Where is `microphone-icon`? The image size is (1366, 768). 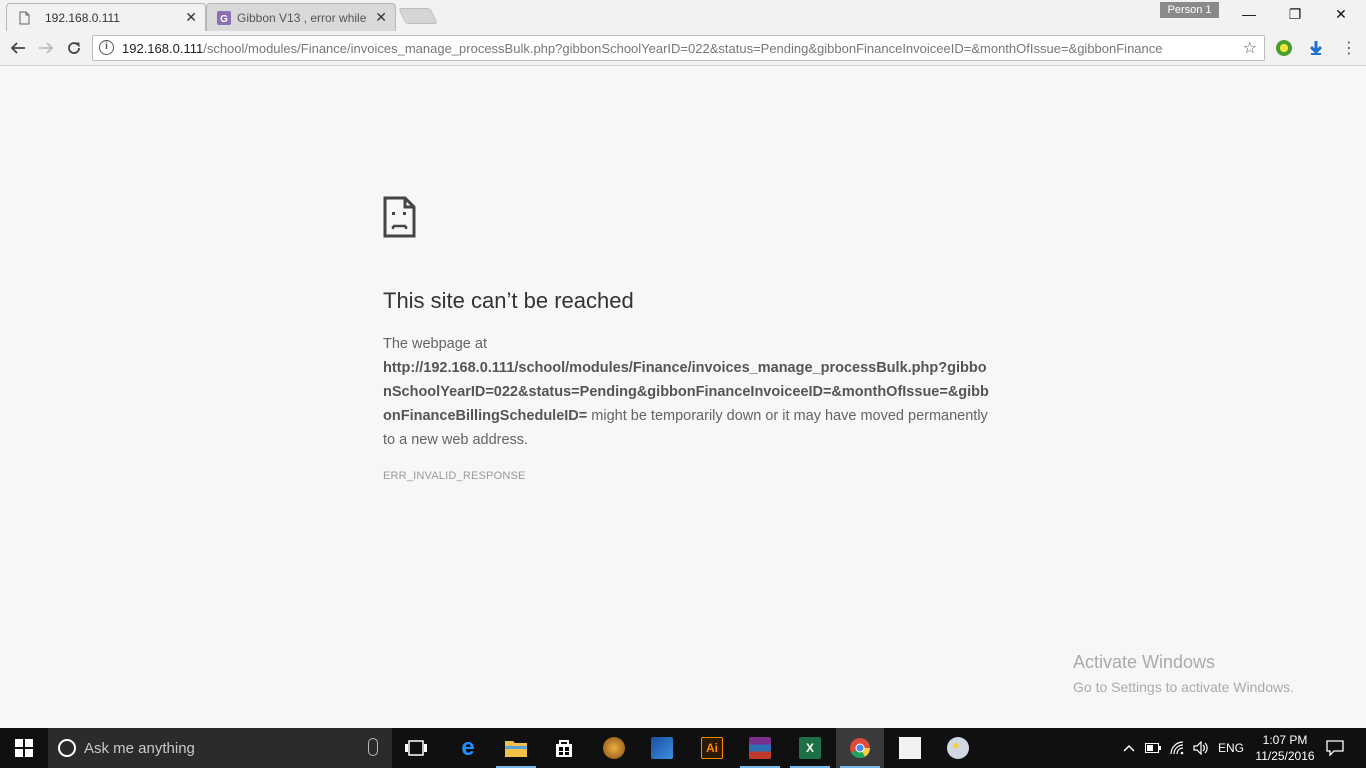
microphone-icon is located at coordinates (373, 747).